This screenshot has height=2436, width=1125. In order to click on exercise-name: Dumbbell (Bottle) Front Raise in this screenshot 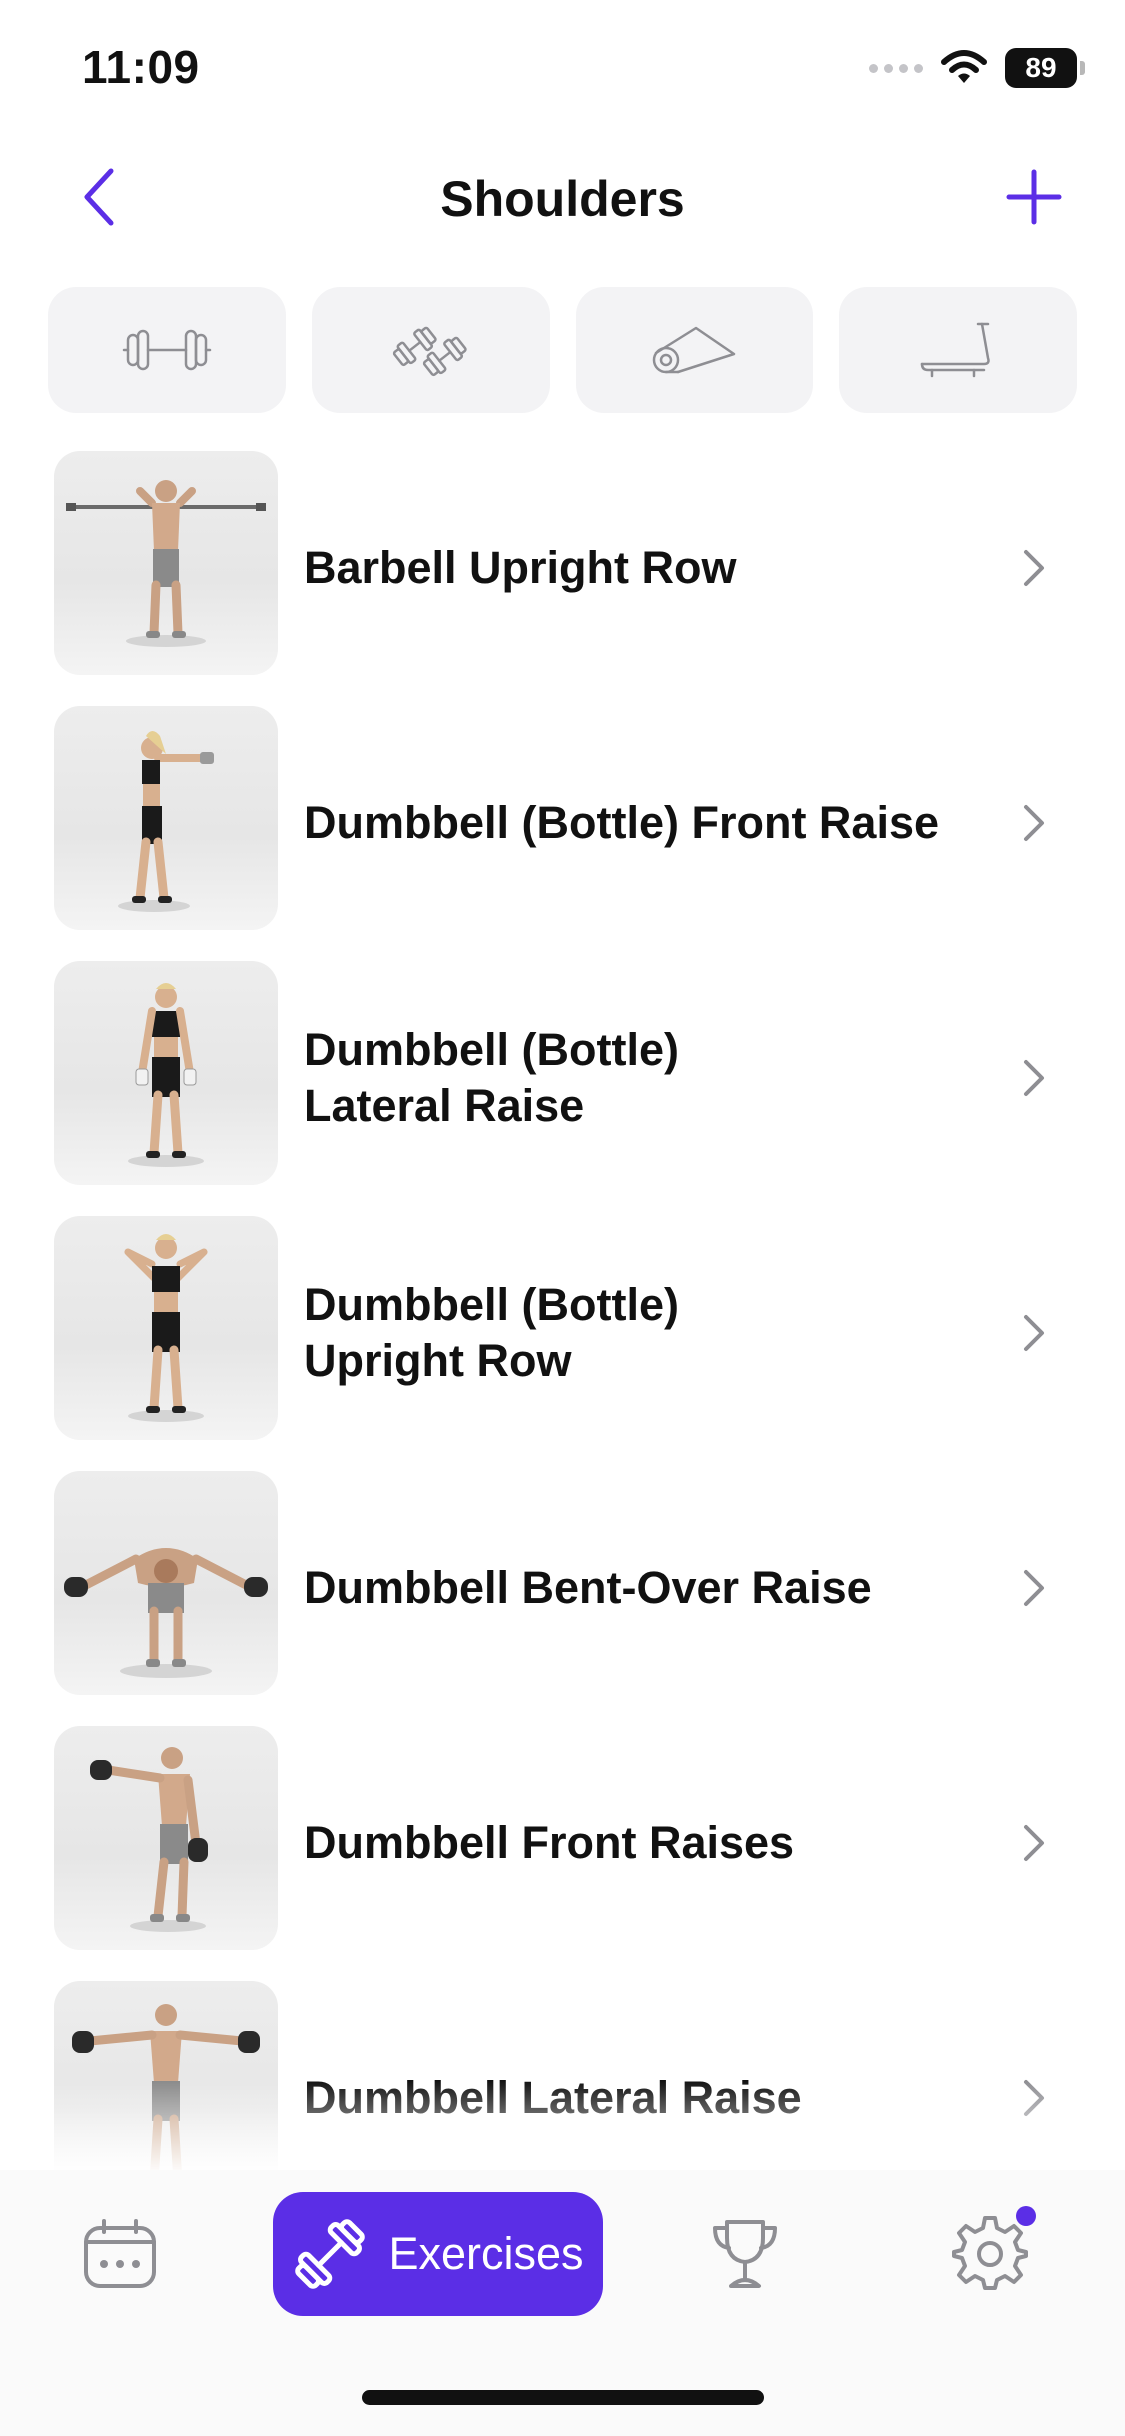, I will do `click(622, 822)`.